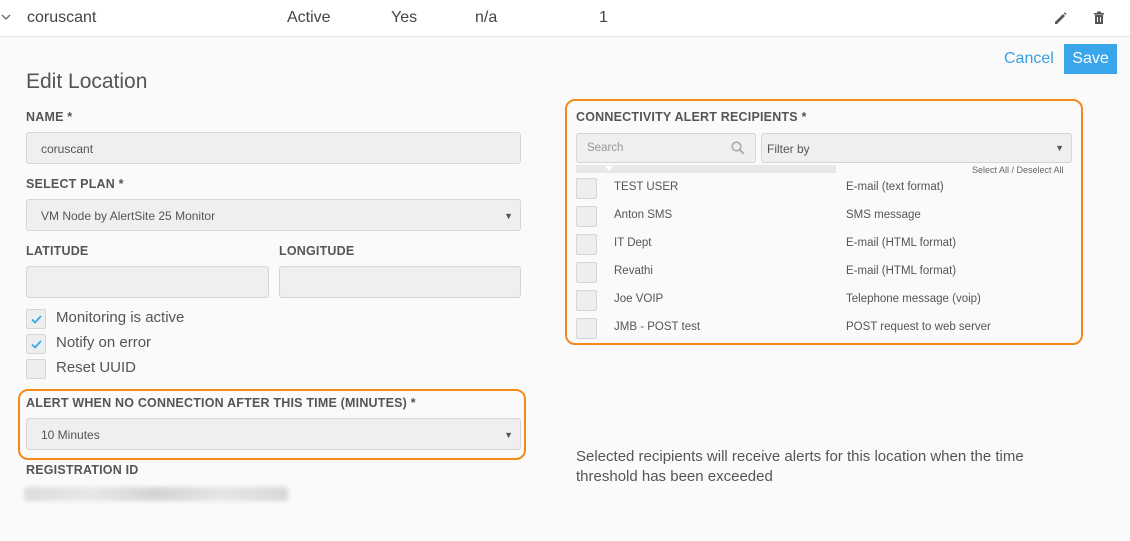  What do you see at coordinates (603, 17) in the screenshot?
I see `row-count: 1` at bounding box center [603, 17].